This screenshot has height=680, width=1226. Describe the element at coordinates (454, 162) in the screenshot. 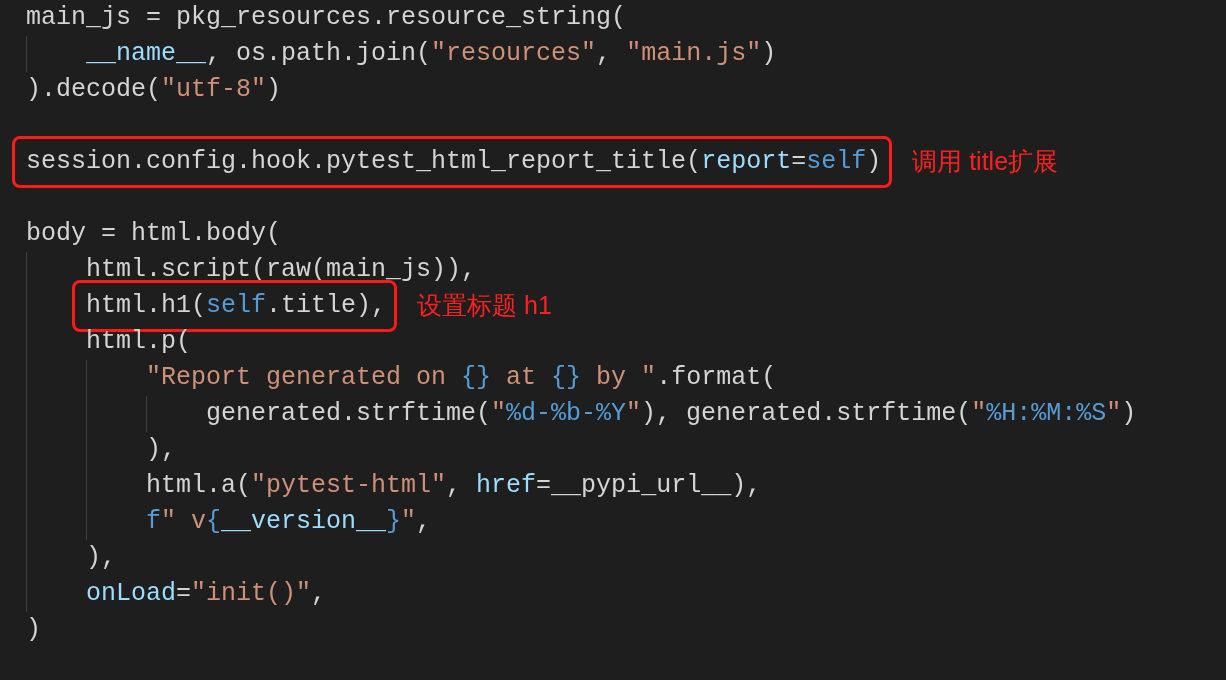

I see `code-line: session.config.hook.pytest_html_report_title(report=self)` at that location.